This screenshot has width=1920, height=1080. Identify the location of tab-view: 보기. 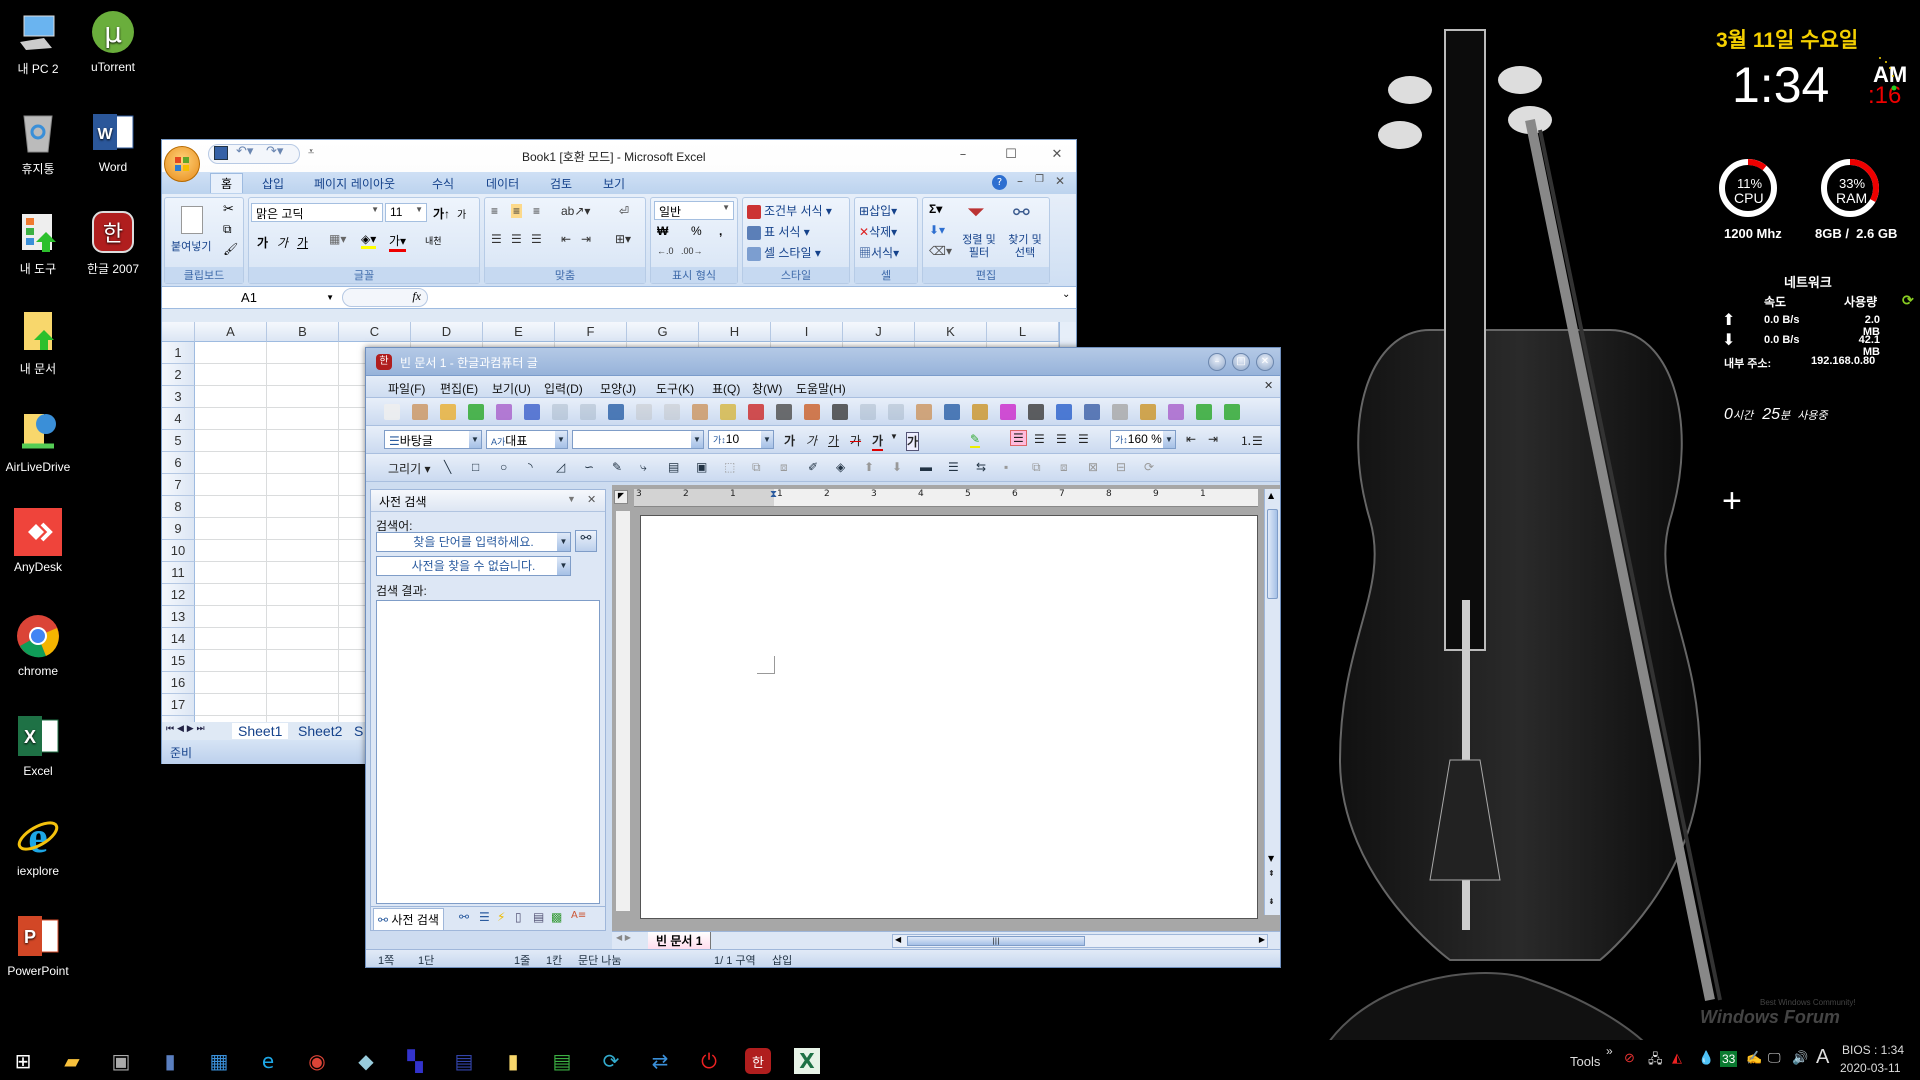
(614, 183).